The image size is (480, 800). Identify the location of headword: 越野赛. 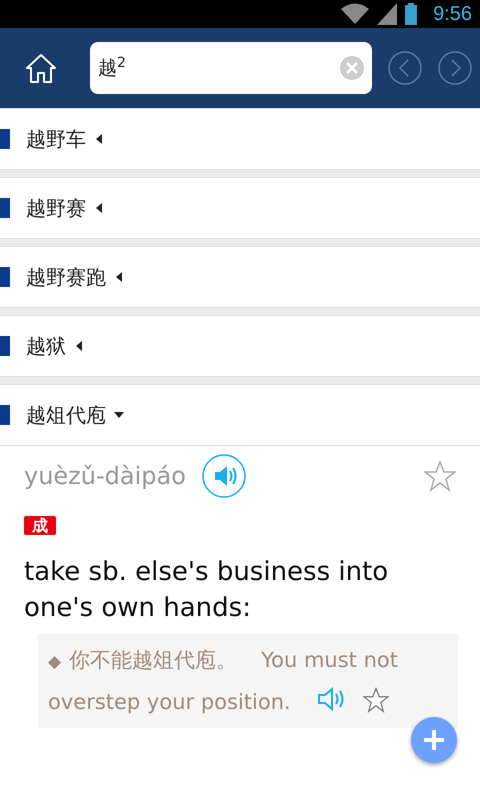
(56, 208).